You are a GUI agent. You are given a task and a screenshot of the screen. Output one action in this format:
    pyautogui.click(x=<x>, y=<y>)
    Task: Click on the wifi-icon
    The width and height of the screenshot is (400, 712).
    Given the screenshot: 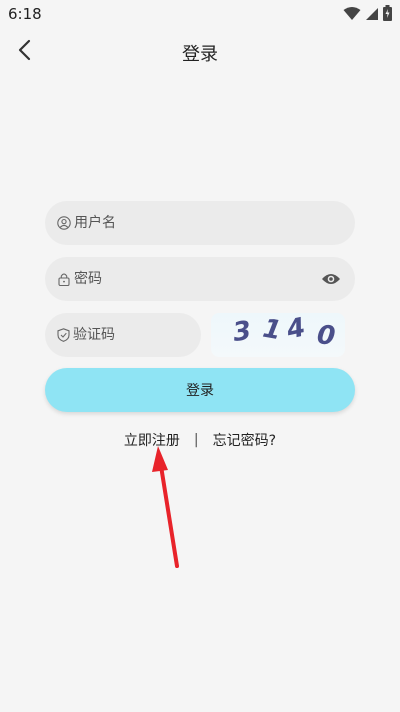 What is the action you would take?
    pyautogui.click(x=352, y=15)
    